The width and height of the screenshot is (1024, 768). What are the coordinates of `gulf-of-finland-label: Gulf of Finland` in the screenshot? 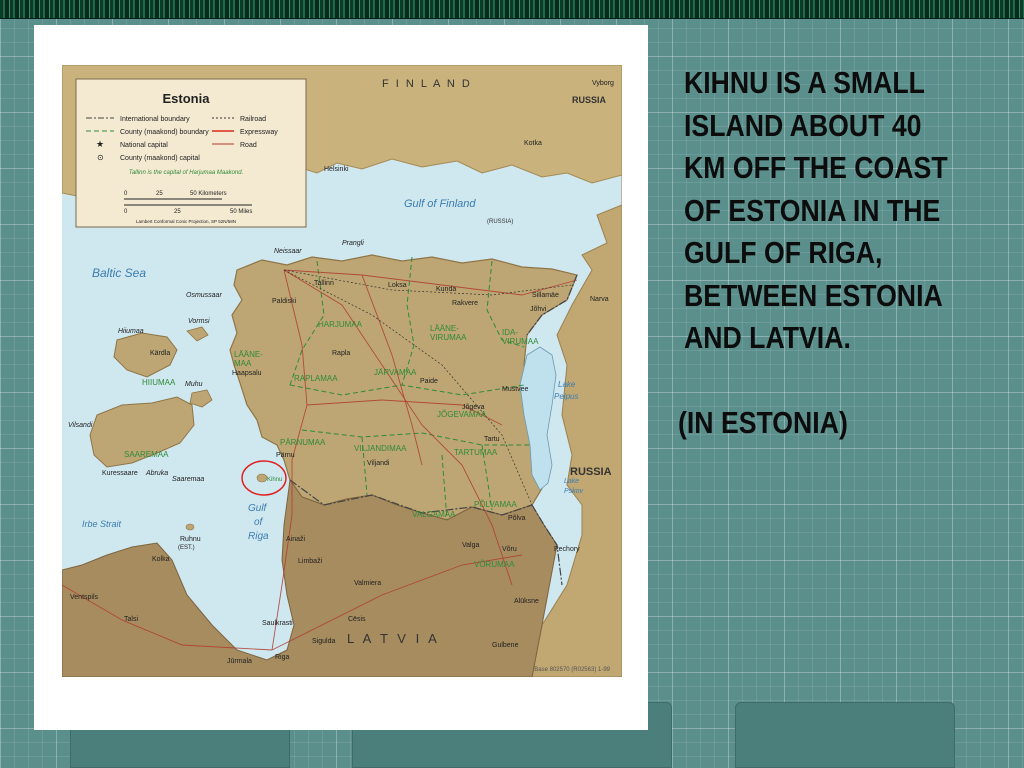 It's located at (440, 204).